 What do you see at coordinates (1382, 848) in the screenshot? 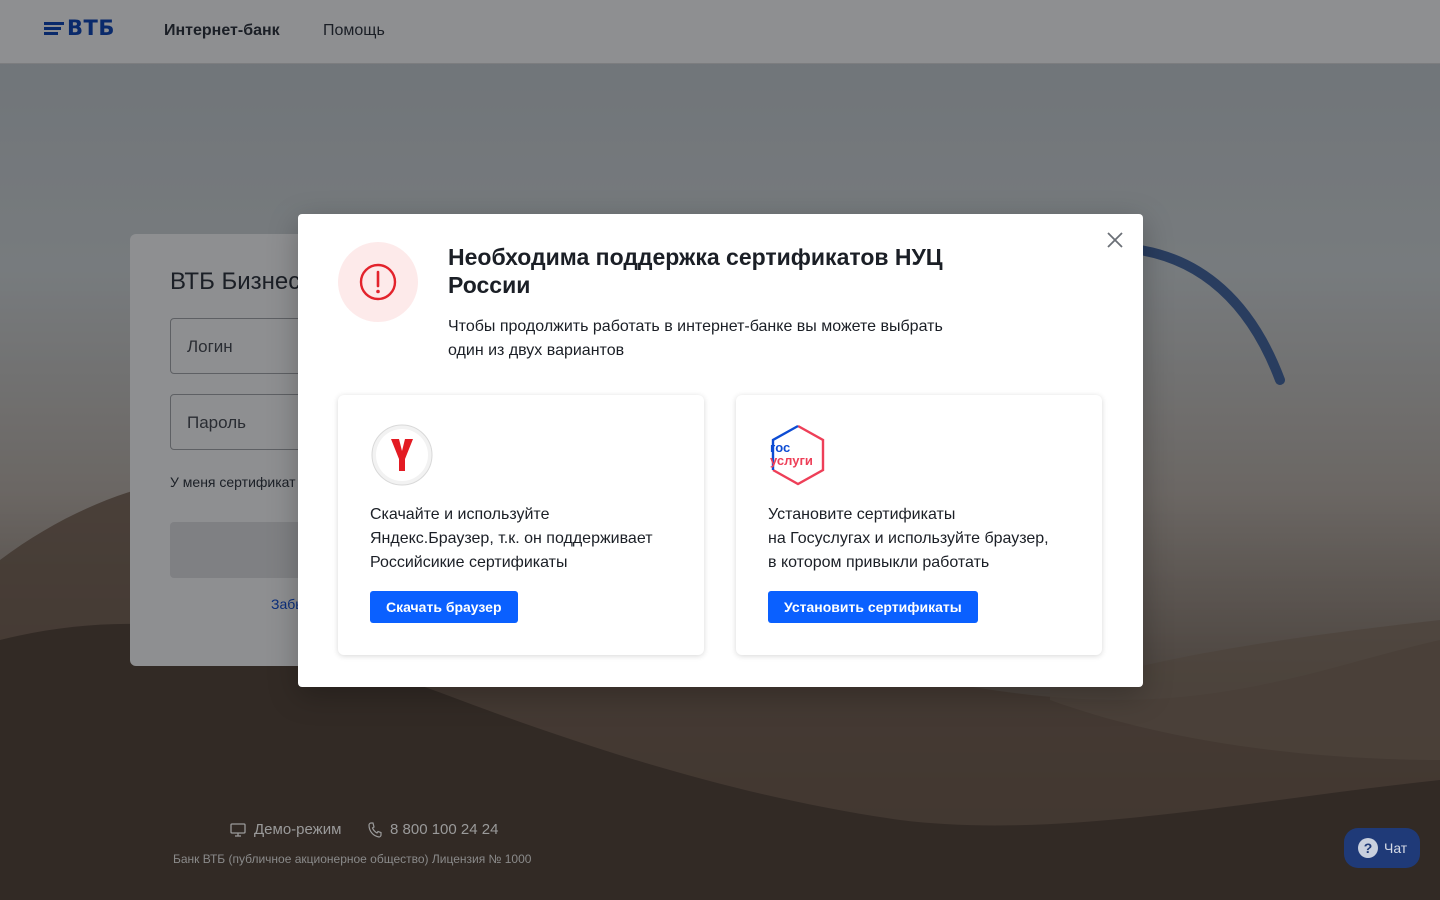
I see `chat-button: ? Чат` at bounding box center [1382, 848].